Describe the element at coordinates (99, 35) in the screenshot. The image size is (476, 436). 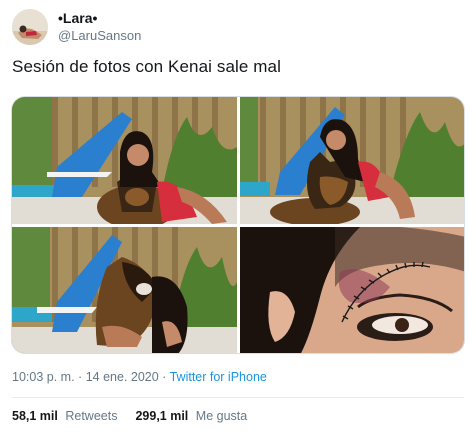
I see `user-handle: @LaruSanson` at that location.